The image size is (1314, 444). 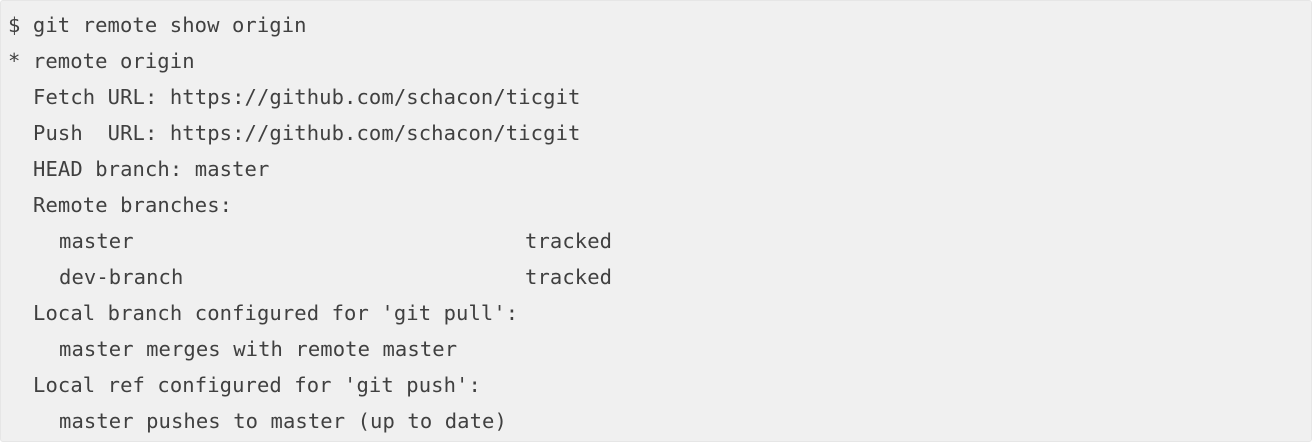 I want to click on remote-branches-label: Remote branches:, so click(x=133, y=205).